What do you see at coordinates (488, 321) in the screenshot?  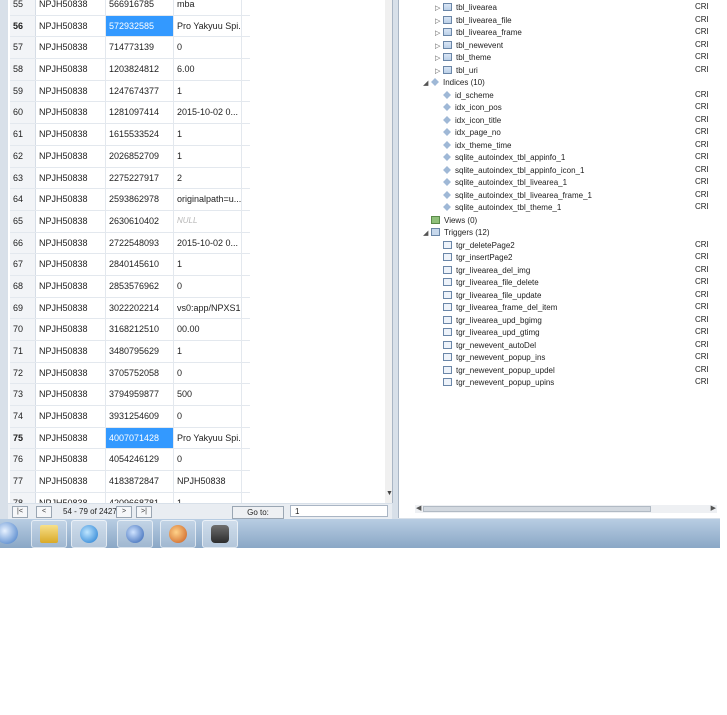 I see `tree-item-trigger: tgr_livearea_upd_bgimg` at bounding box center [488, 321].